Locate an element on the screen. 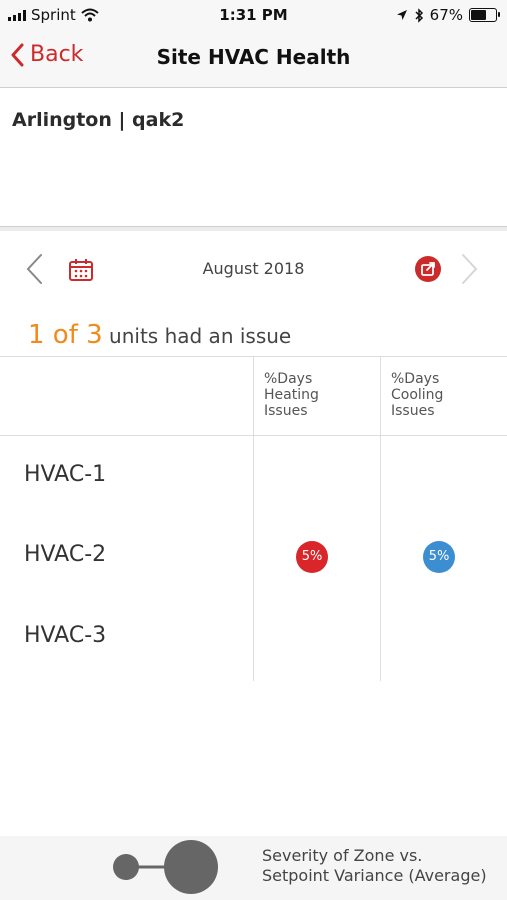 The height and width of the screenshot is (900, 507). row-label-hvac-2: HVAC-2 is located at coordinates (65, 554).